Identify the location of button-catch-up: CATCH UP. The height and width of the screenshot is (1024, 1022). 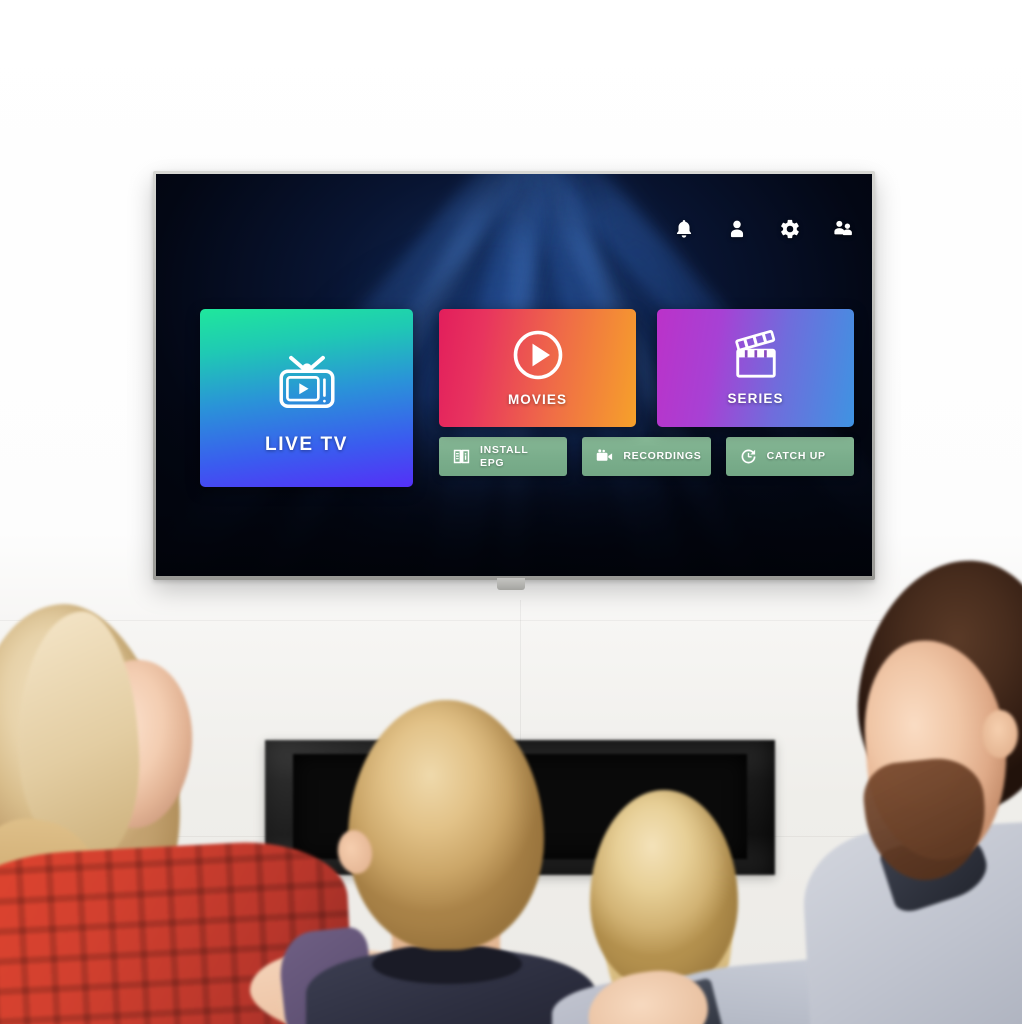
(789, 456).